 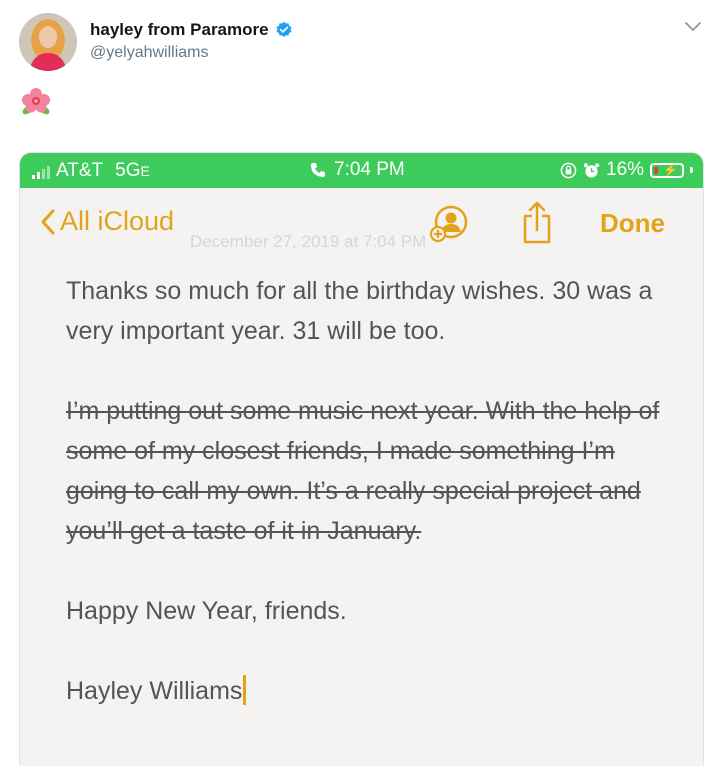 What do you see at coordinates (245, 690) in the screenshot?
I see `text-cursor` at bounding box center [245, 690].